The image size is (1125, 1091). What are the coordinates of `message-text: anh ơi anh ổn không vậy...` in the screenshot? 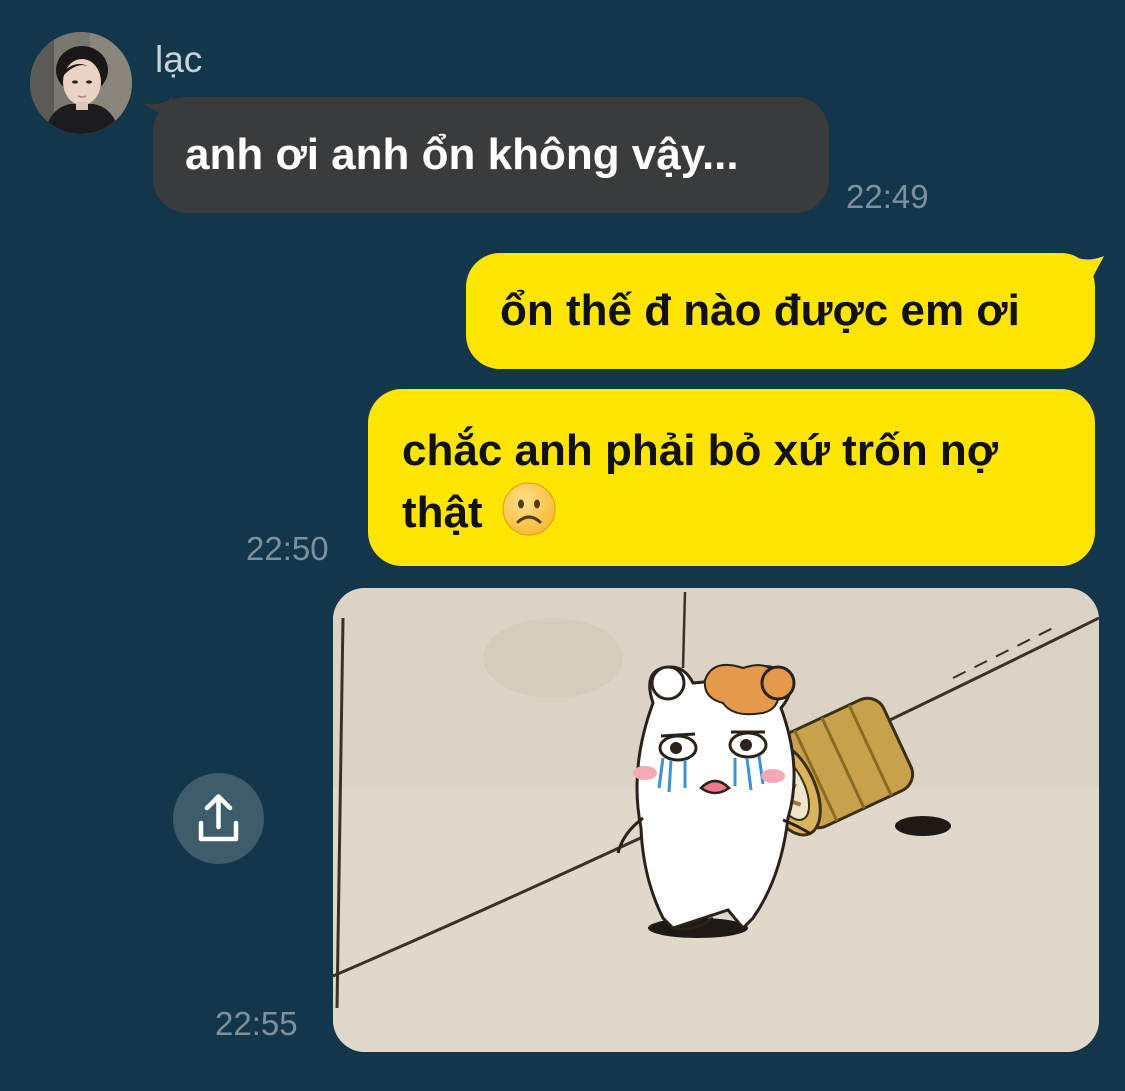 It's located at (462, 154).